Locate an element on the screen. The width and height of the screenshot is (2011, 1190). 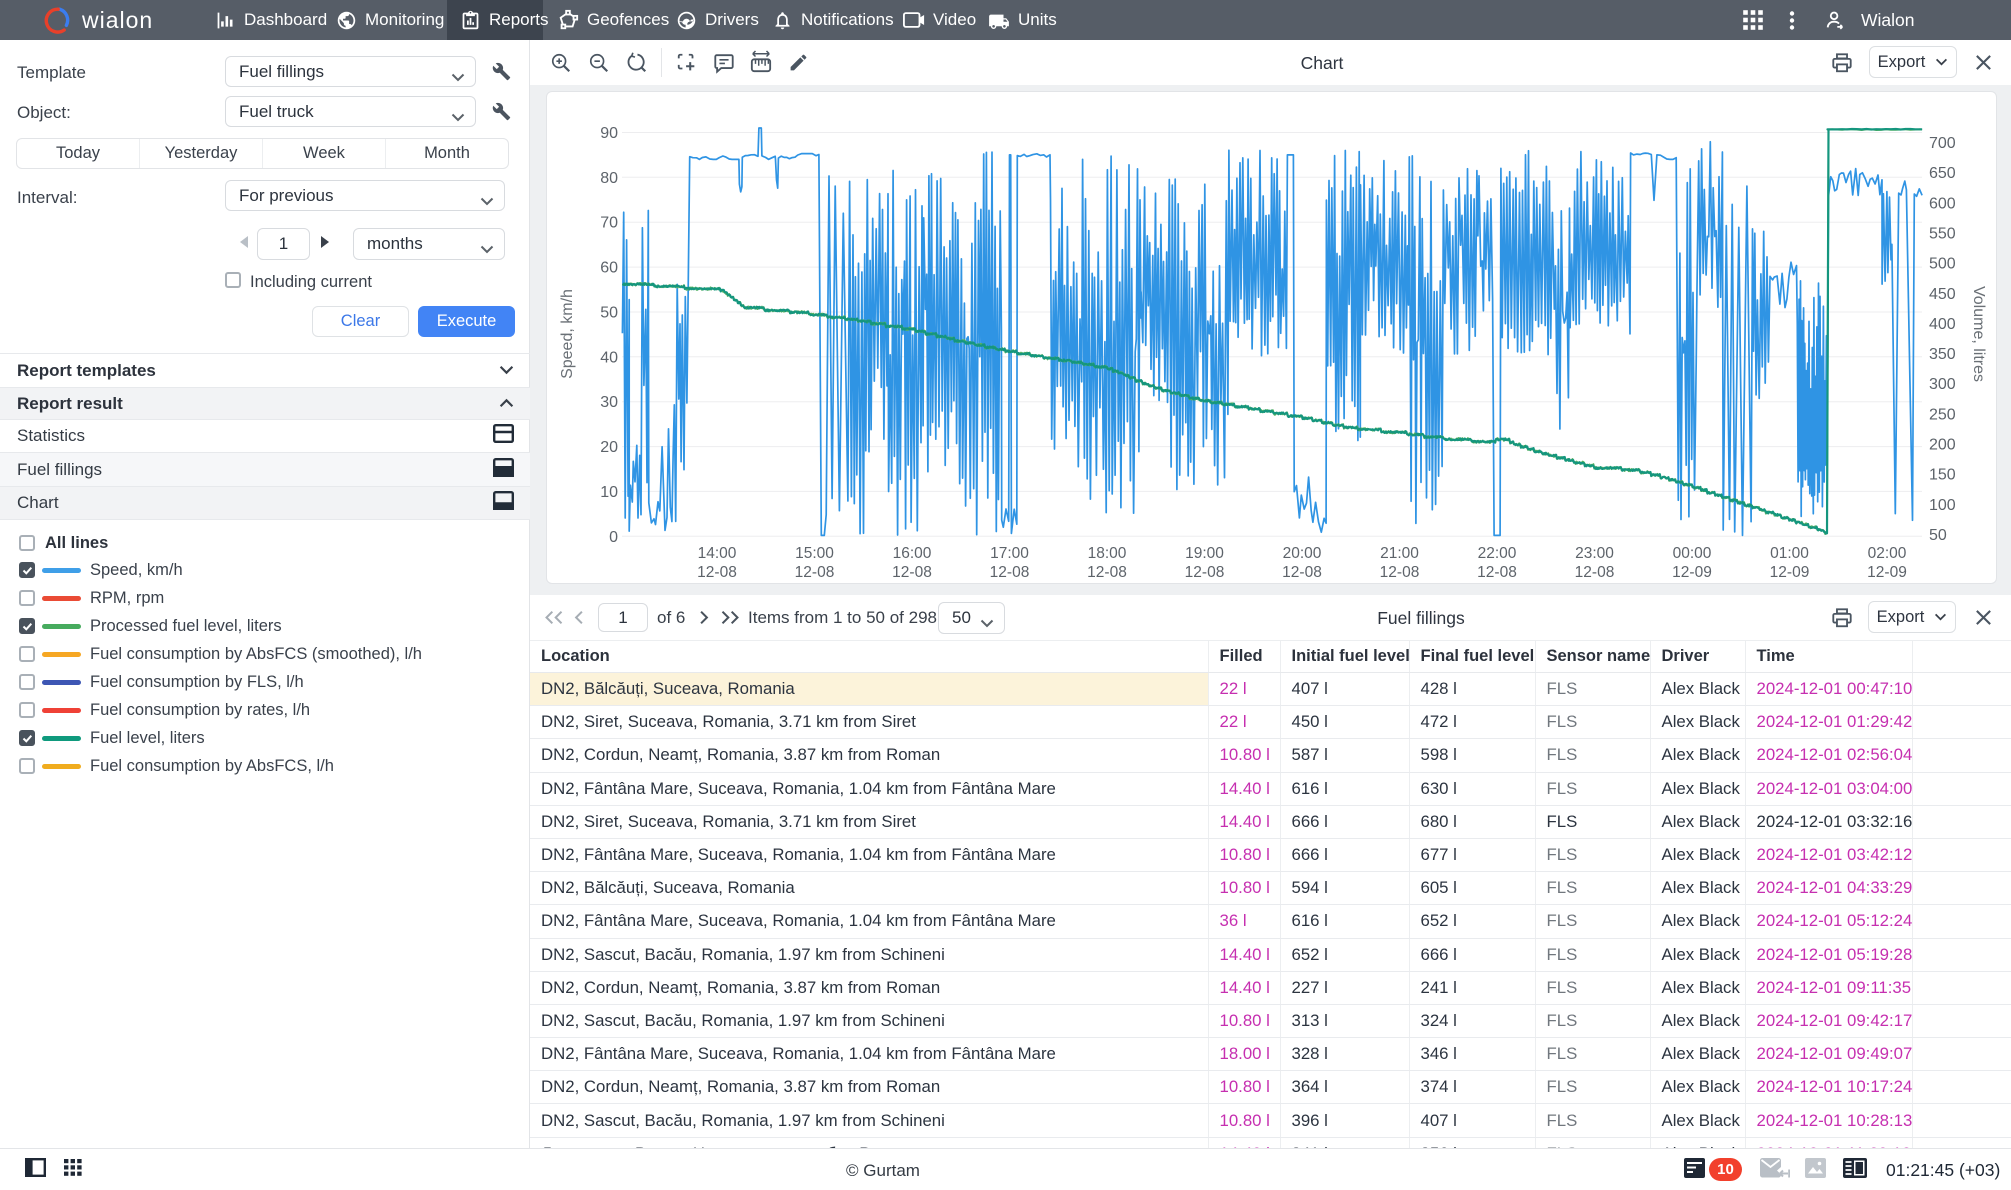
svg-text: 19:00 is located at coordinates (1204, 553).